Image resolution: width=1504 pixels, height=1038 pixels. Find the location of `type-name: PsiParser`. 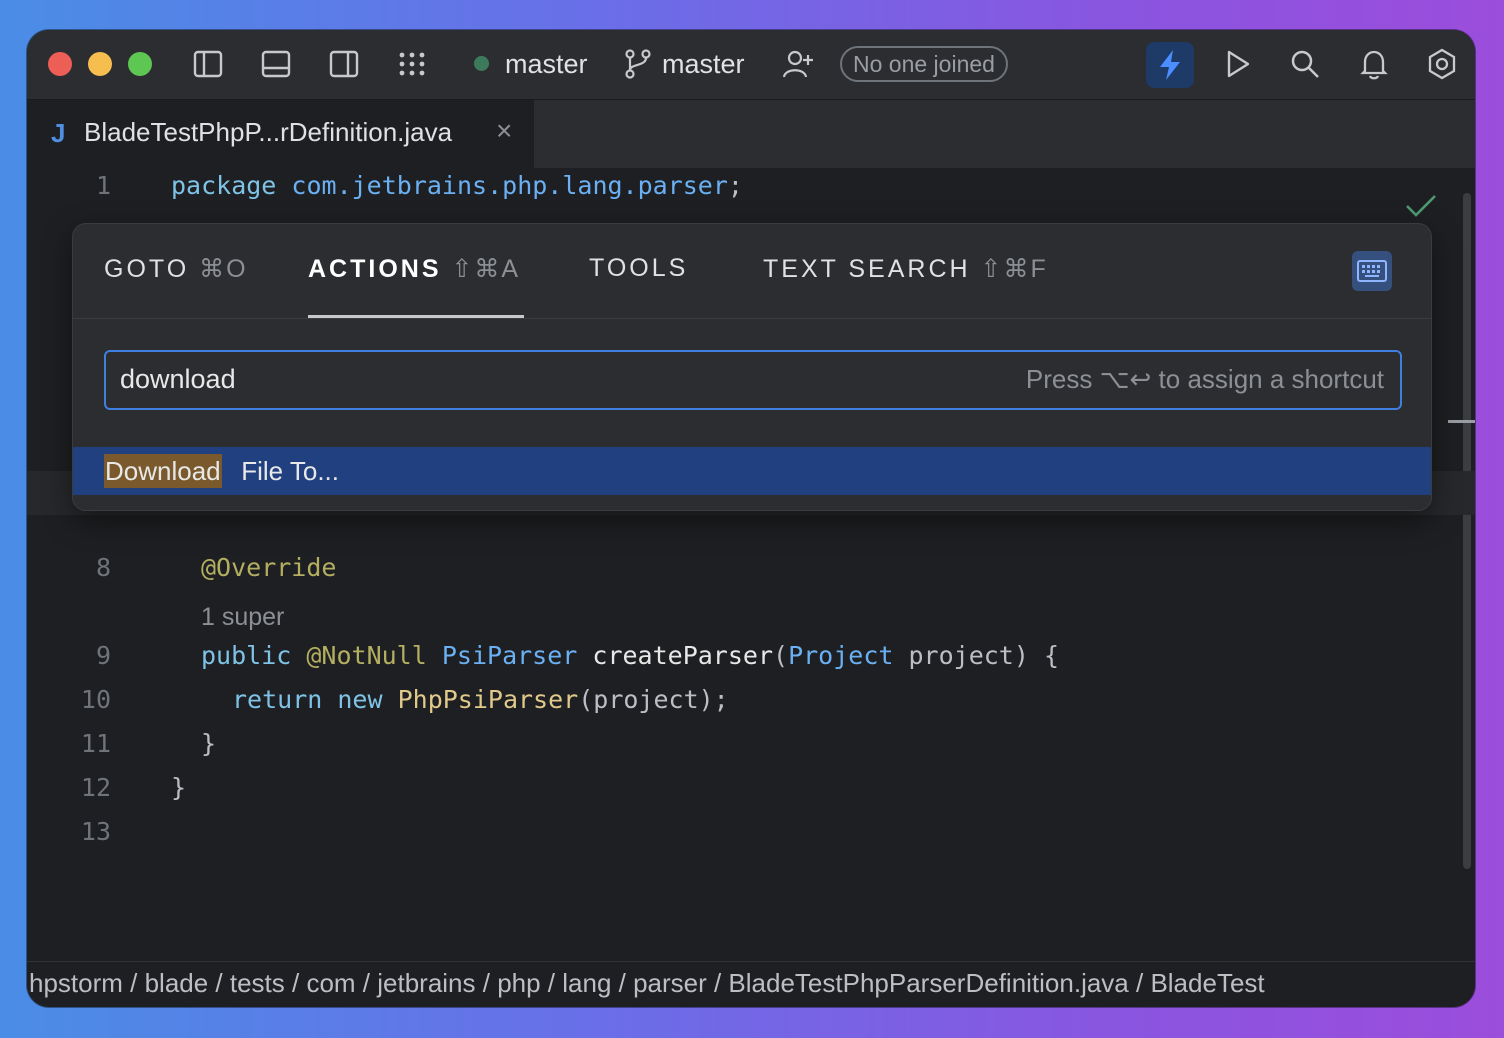

type-name: PsiParser is located at coordinates (509, 655).